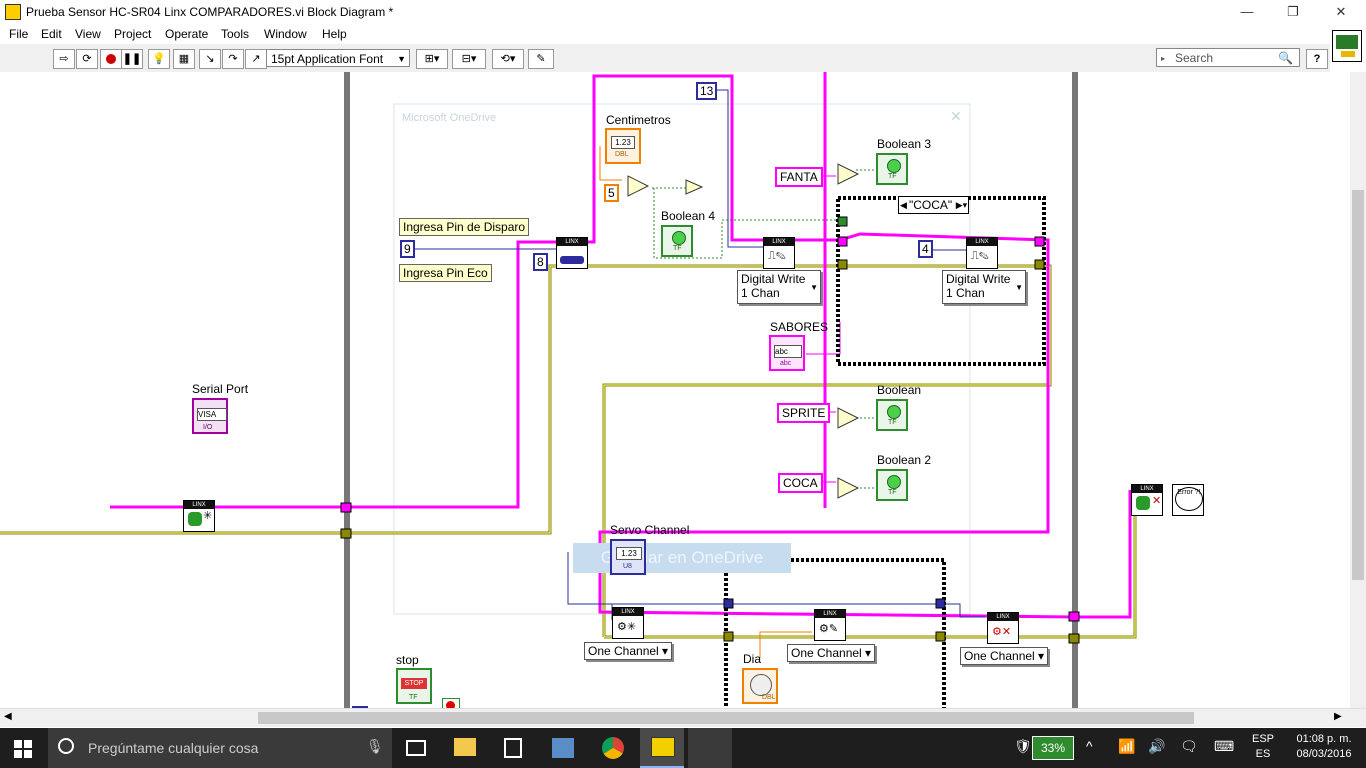 Image resolution: width=1366 pixels, height=768 pixels. What do you see at coordinates (1341, 12) in the screenshot?
I see `close-button: ✕` at bounding box center [1341, 12].